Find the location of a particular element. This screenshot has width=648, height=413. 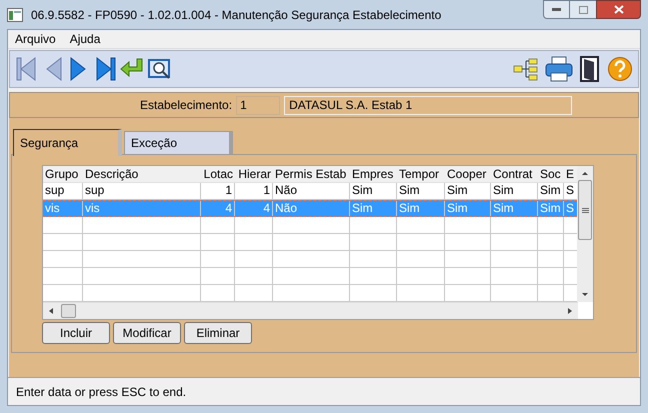

grip-icon is located at coordinates (585, 210).